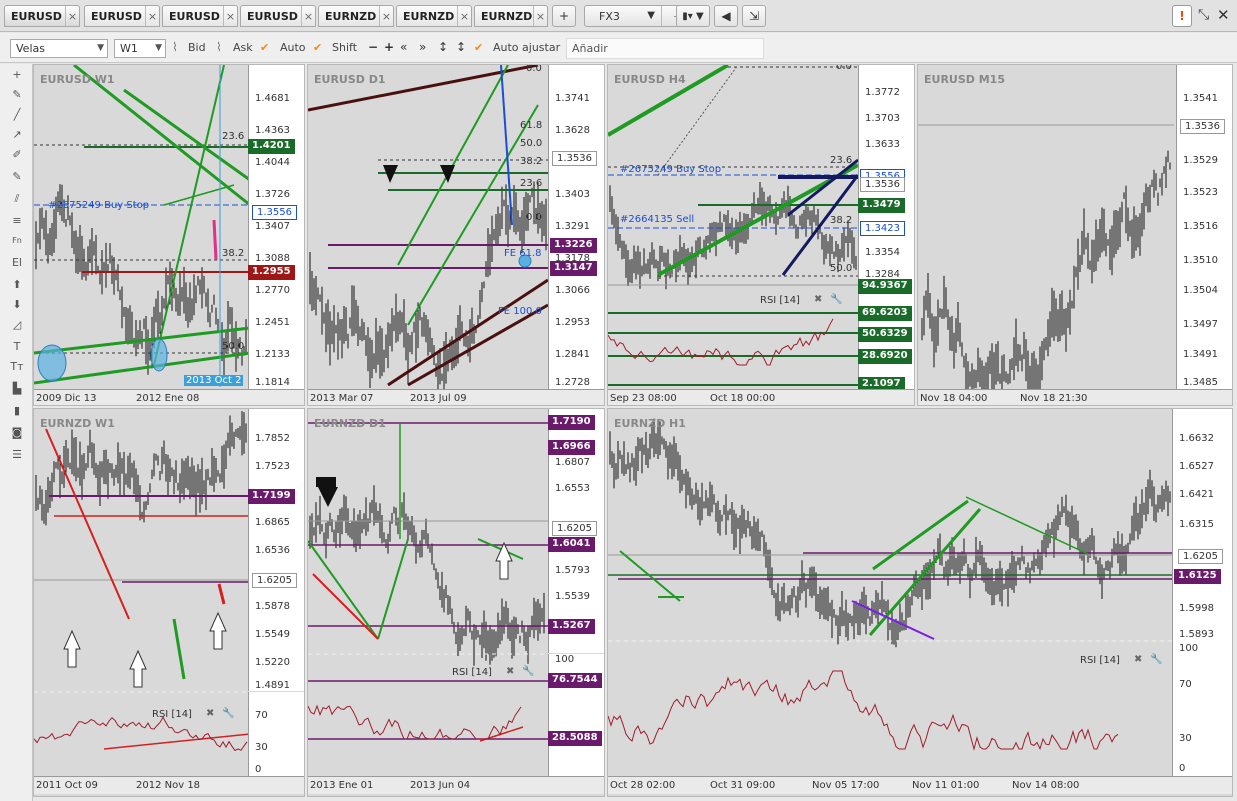 The height and width of the screenshot is (801, 1237). What do you see at coordinates (17, 245) in the screenshot?
I see `fibonacci-icon: Fn` at bounding box center [17, 245].